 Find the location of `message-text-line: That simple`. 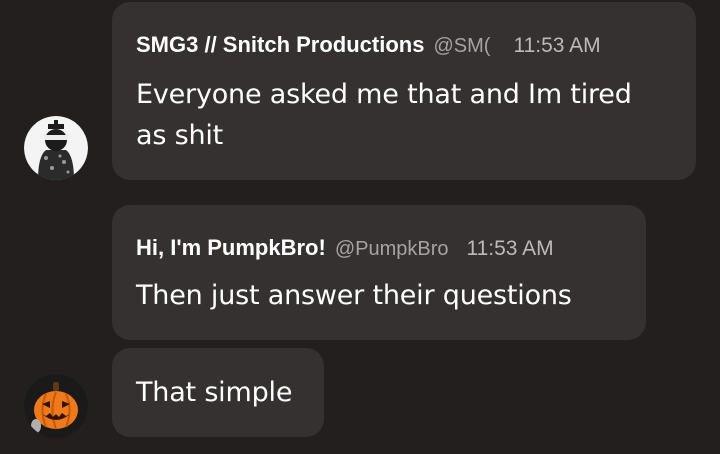

message-text-line: That simple is located at coordinates (214, 392).